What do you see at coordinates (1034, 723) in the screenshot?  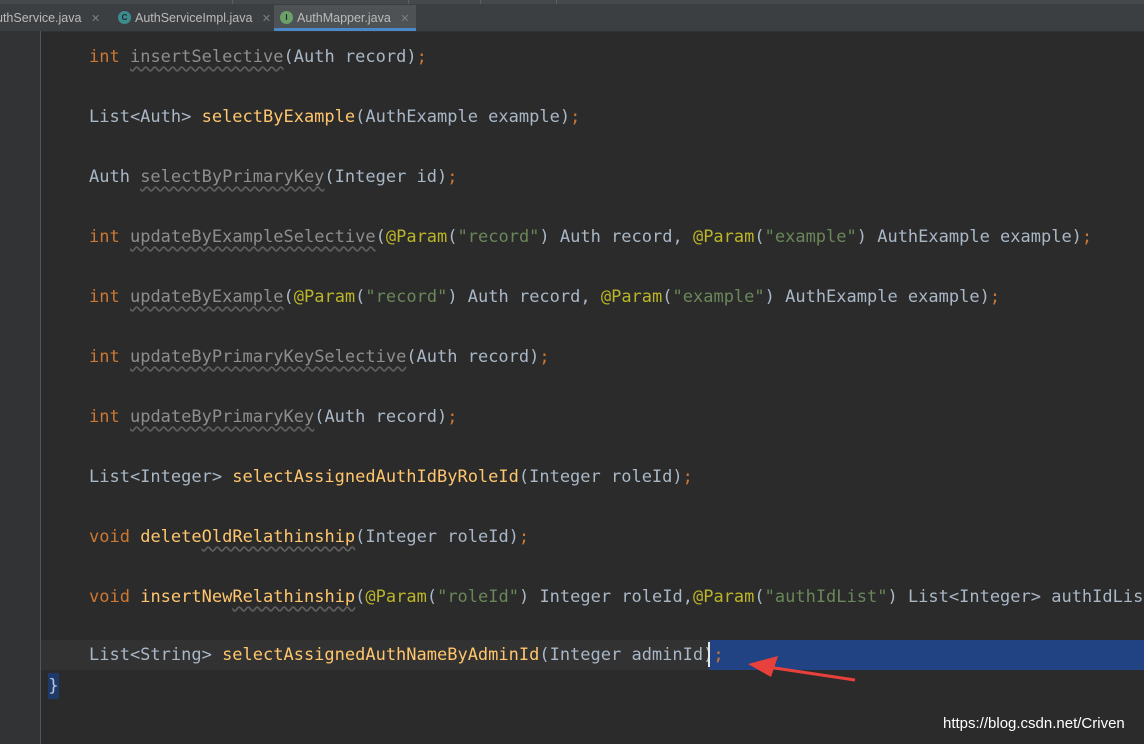 I see `watermark: https://blog.csdn.net/Criven` at bounding box center [1034, 723].